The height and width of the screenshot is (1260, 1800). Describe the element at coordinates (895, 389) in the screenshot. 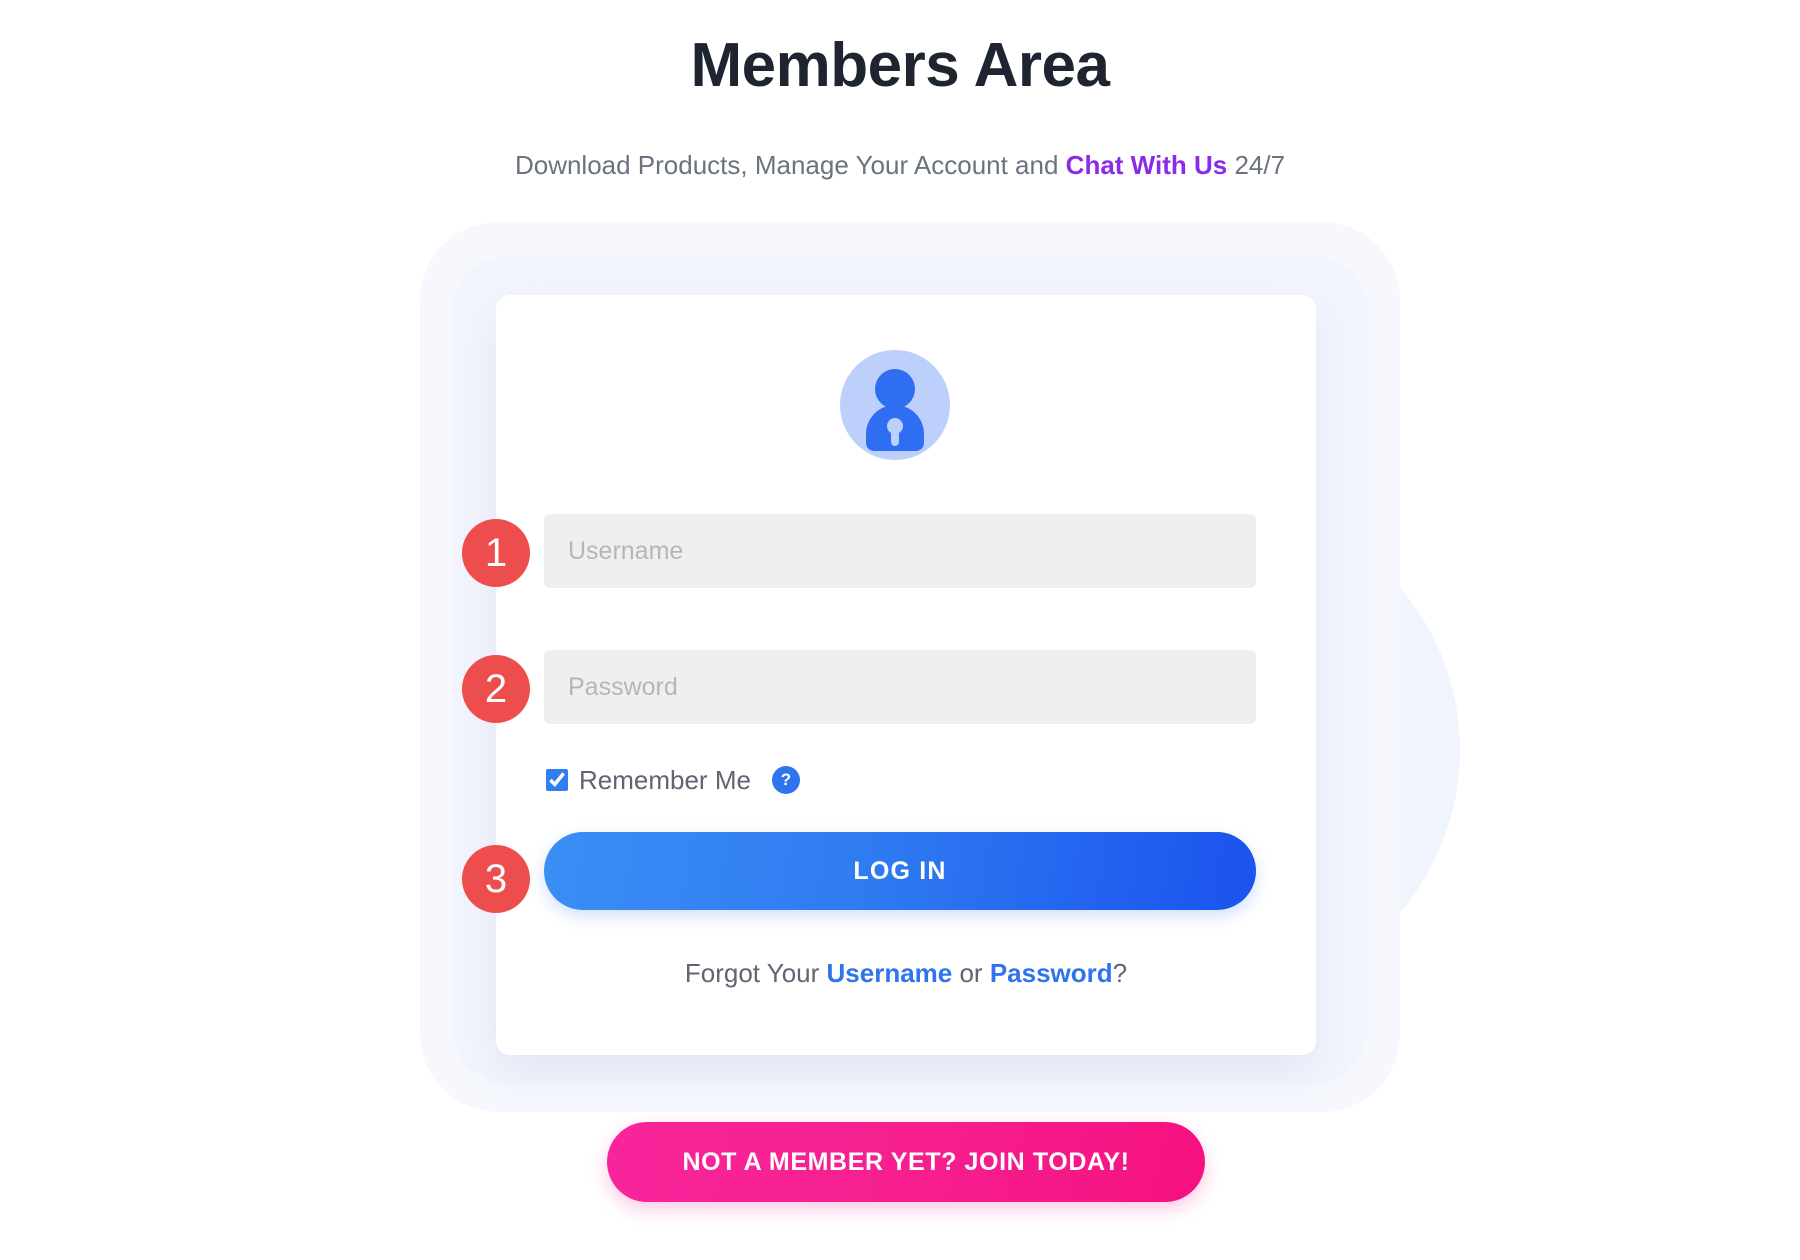

I see `avatar-head-shape` at that location.